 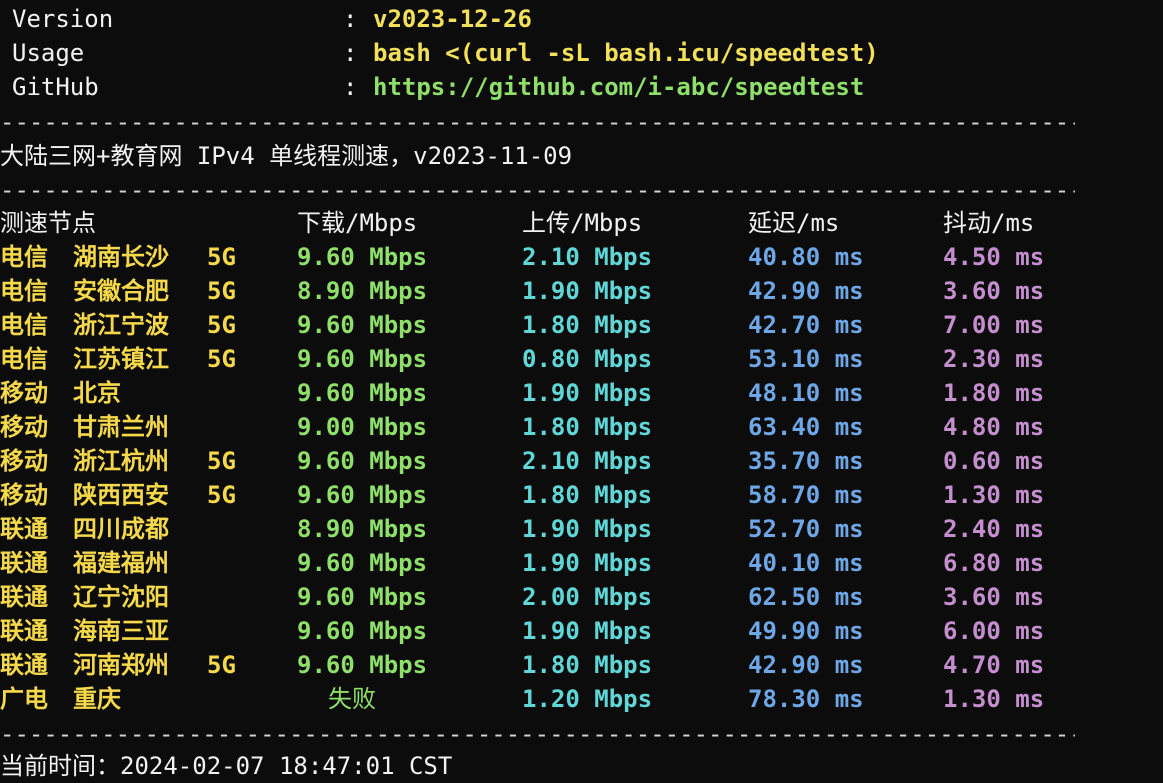 I want to click on cell-download: 9.00 Mbps, so click(x=362, y=427).